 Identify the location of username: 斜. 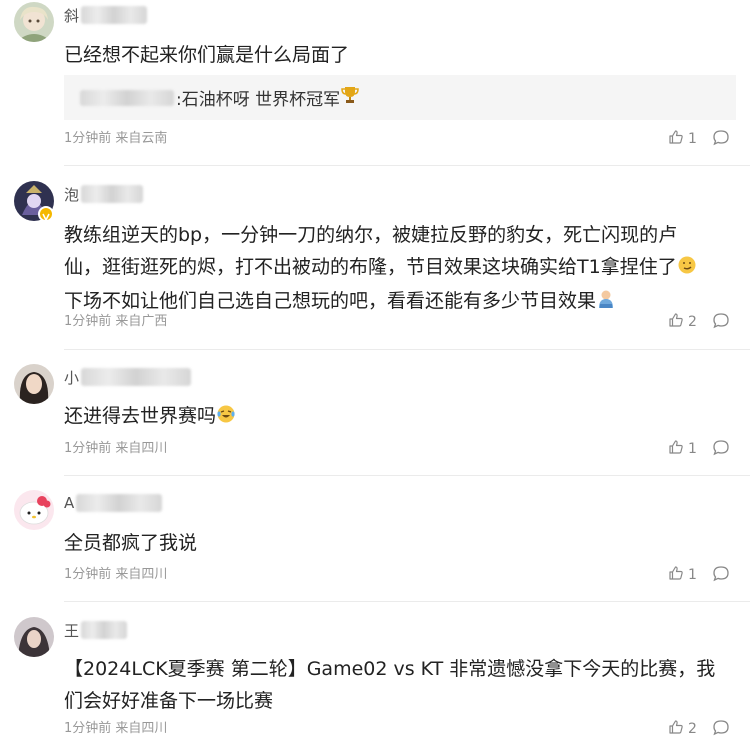
(106, 15).